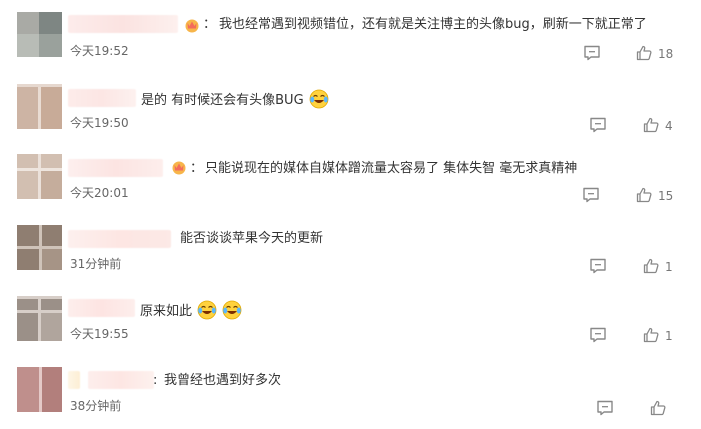  I want to click on like-count: 4, so click(669, 126).